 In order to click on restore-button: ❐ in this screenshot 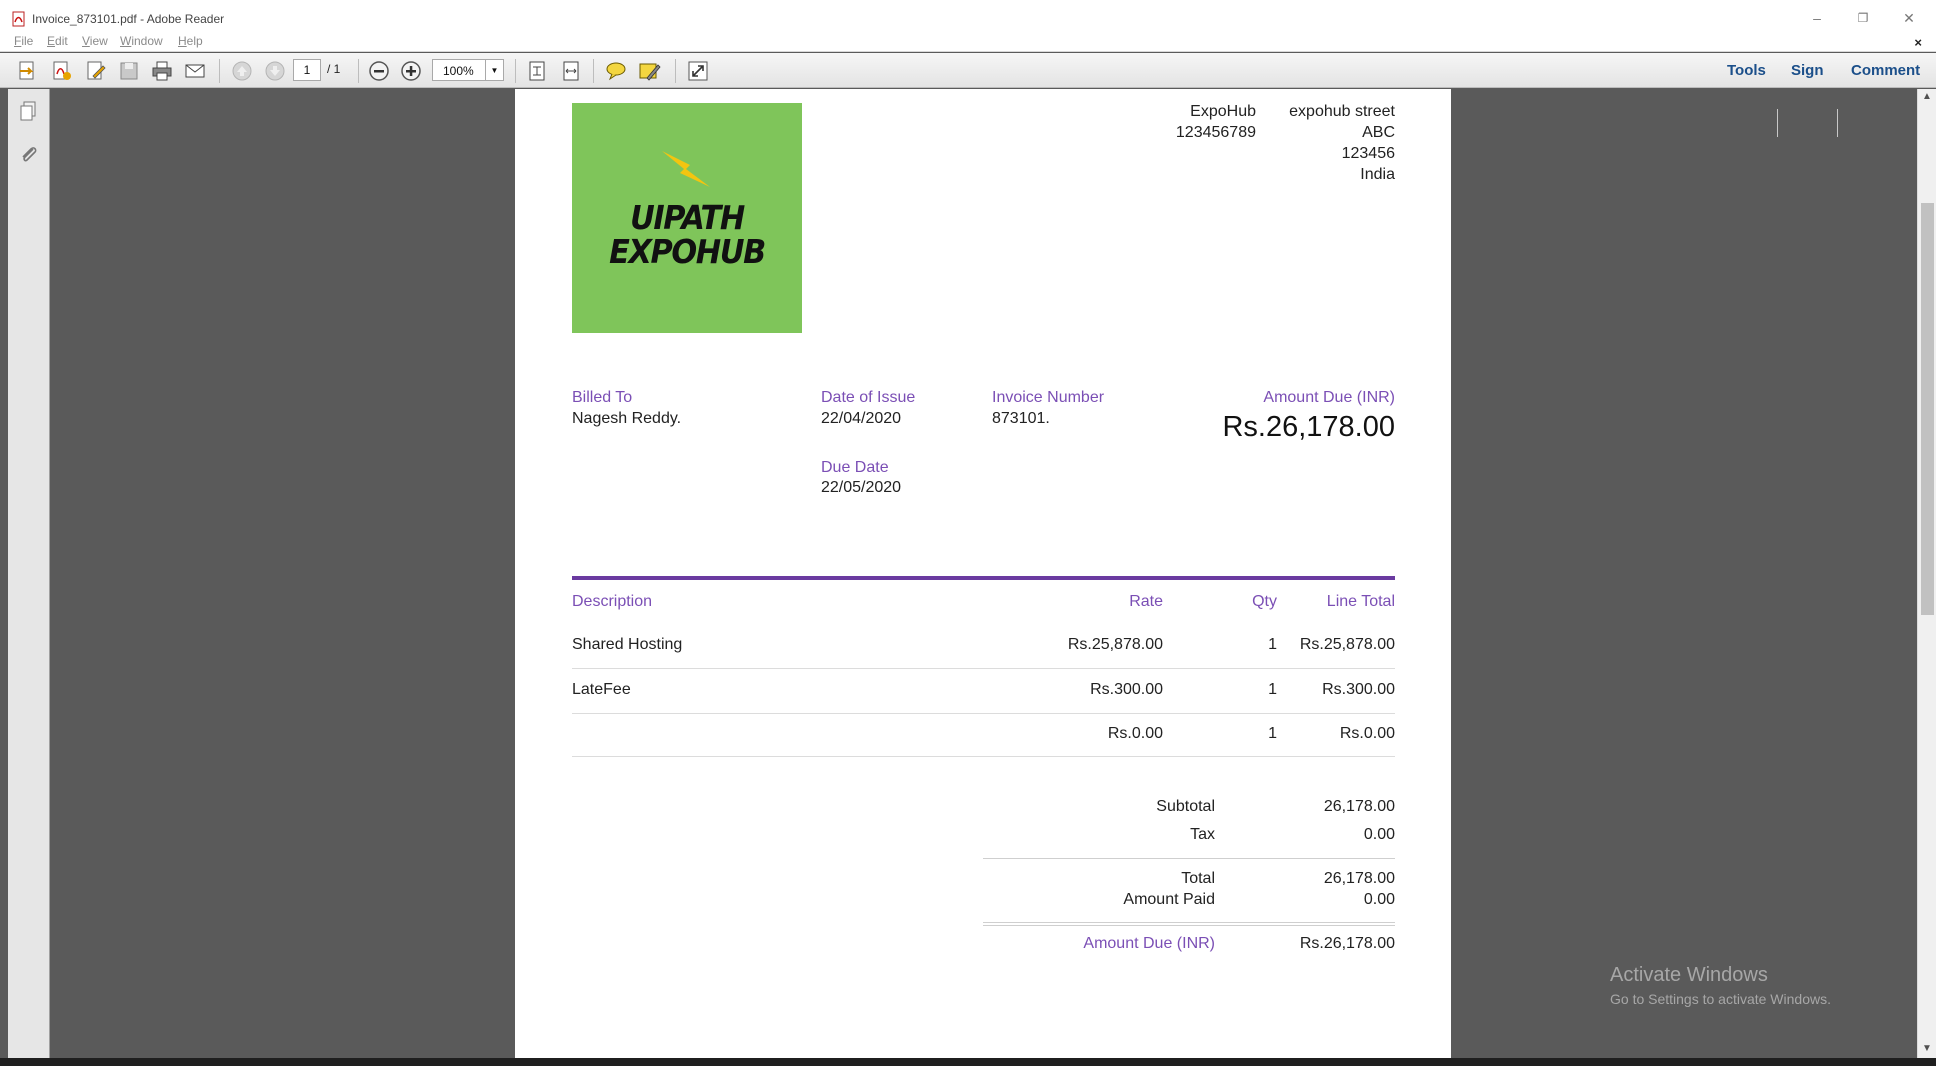, I will do `click(1863, 18)`.